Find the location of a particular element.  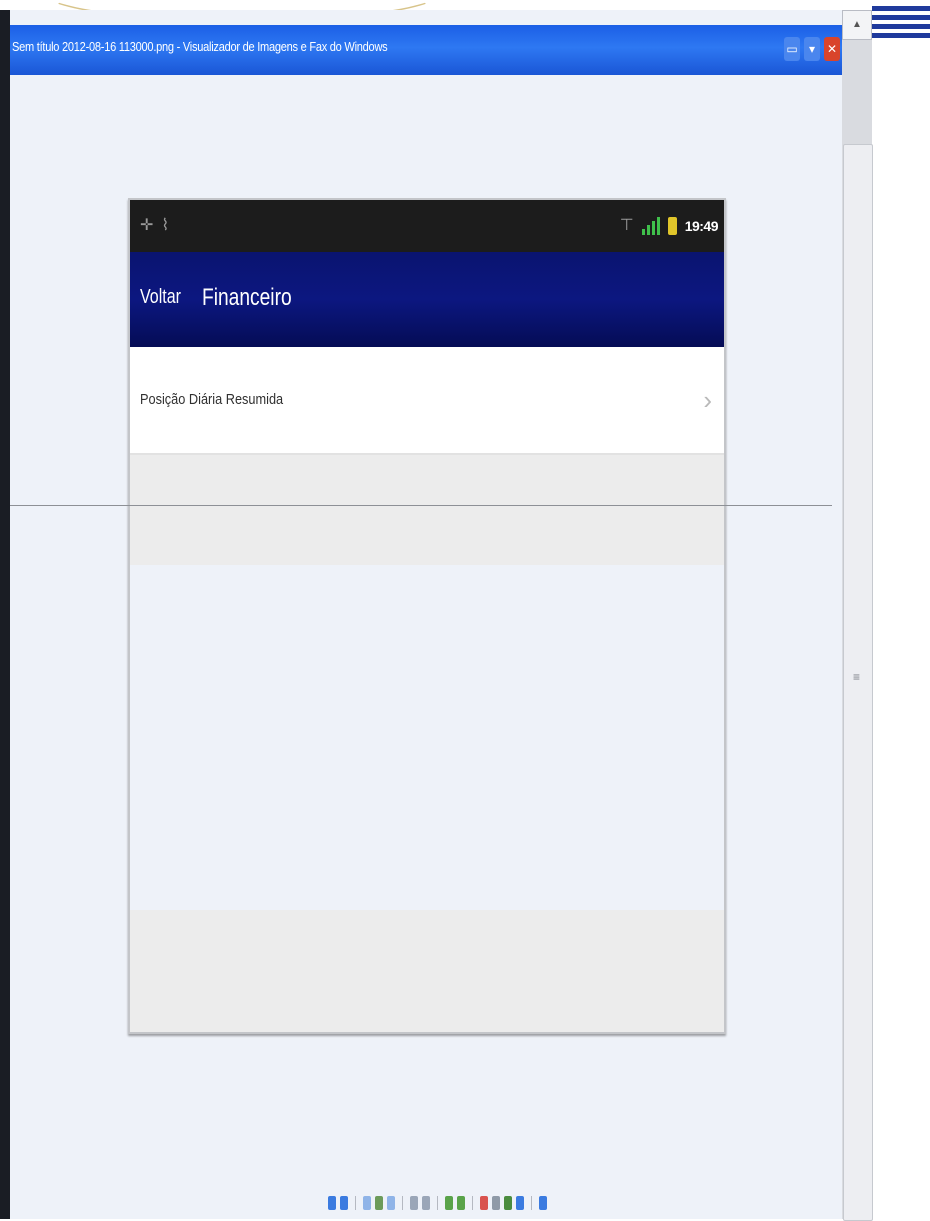

zoom-in-icon is located at coordinates (414, 1203).